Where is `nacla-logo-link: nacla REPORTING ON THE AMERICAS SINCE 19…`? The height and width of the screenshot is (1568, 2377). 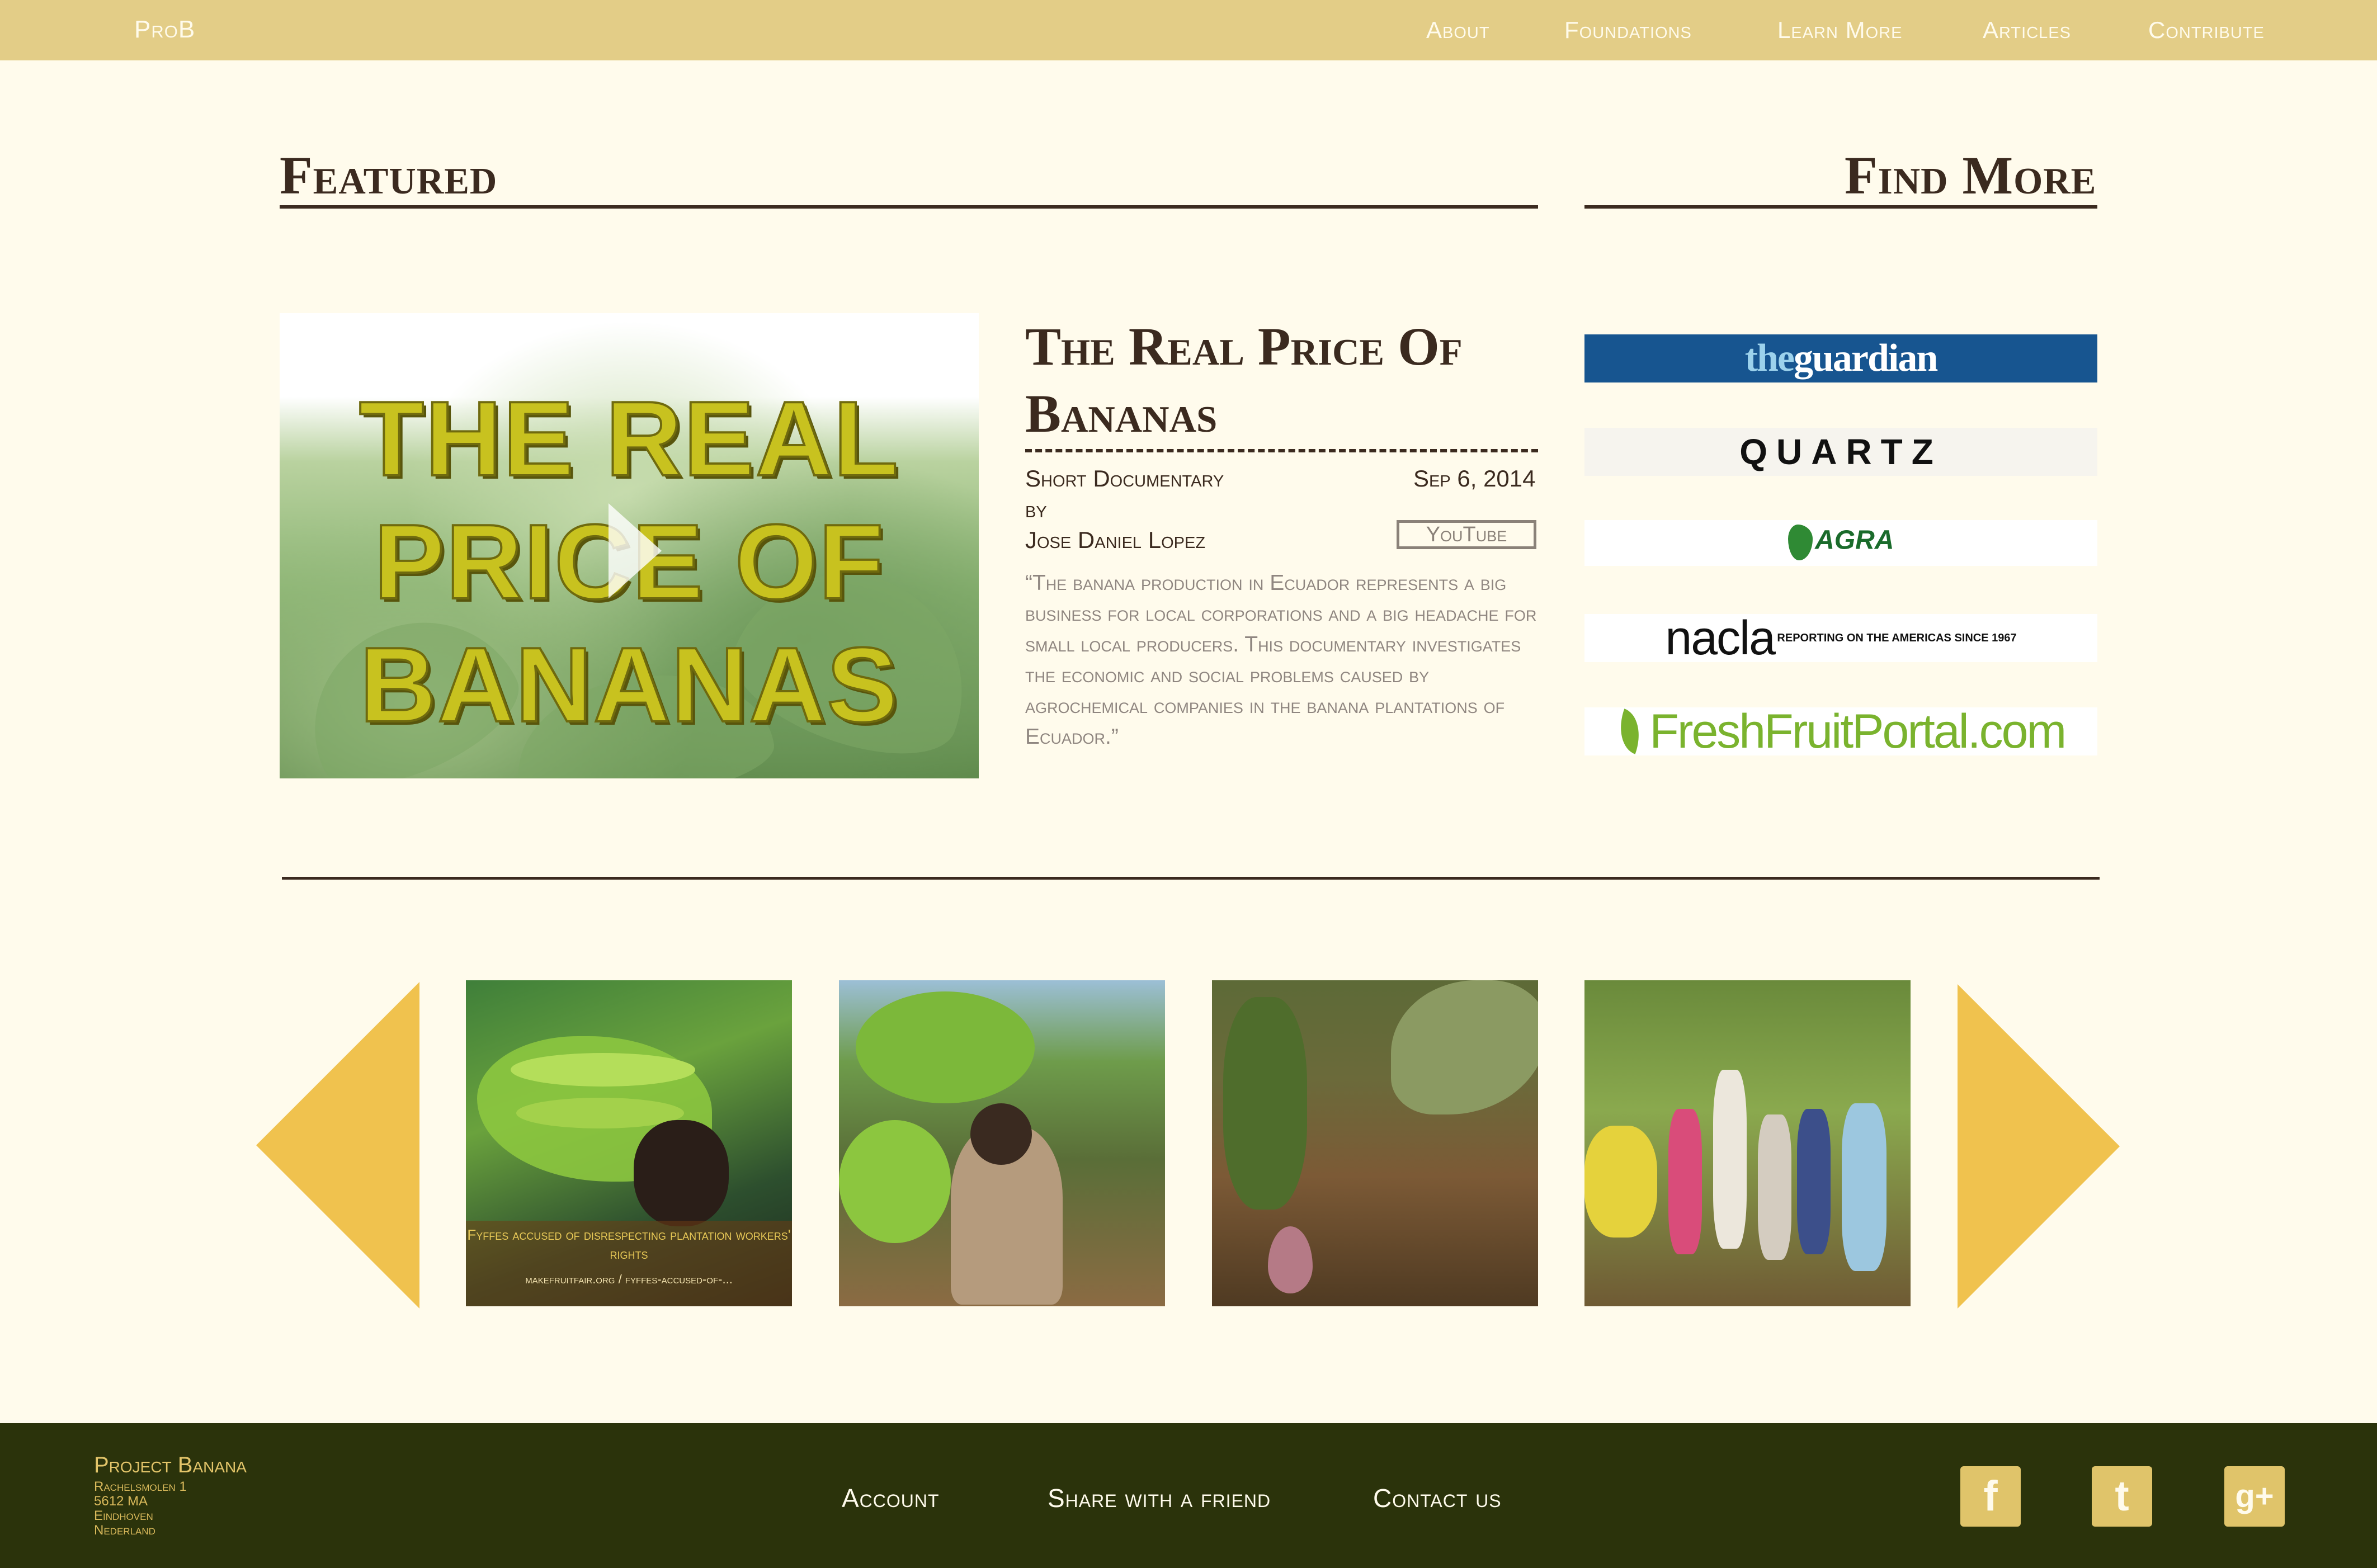
nacla-logo-link: nacla REPORTING ON THE AMERICAS SINCE 19… is located at coordinates (1840, 638).